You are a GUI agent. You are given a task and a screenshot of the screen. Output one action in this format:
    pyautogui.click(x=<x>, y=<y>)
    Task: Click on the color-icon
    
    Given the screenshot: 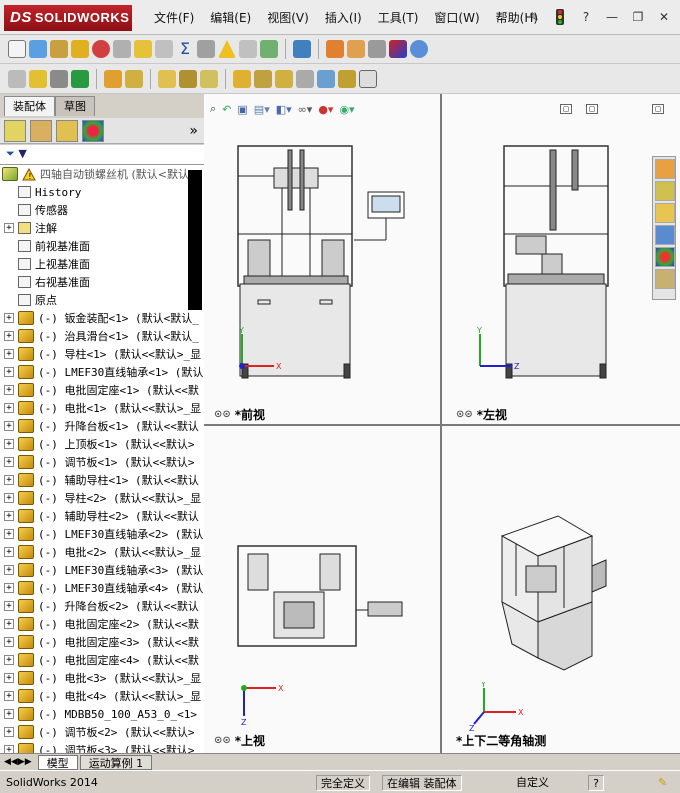 What is the action you would take?
    pyautogui.click(x=398, y=49)
    